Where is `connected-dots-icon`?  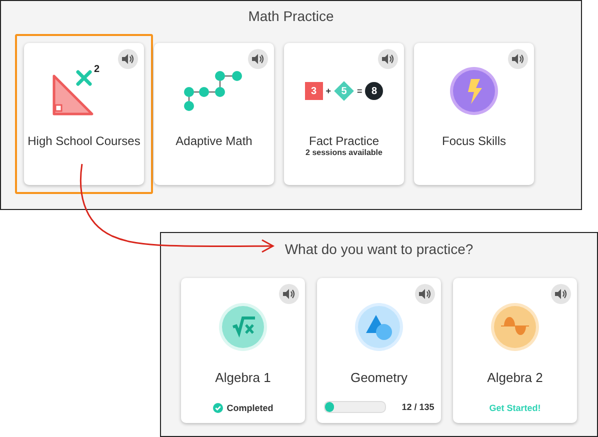 connected-dots-icon is located at coordinates (214, 91).